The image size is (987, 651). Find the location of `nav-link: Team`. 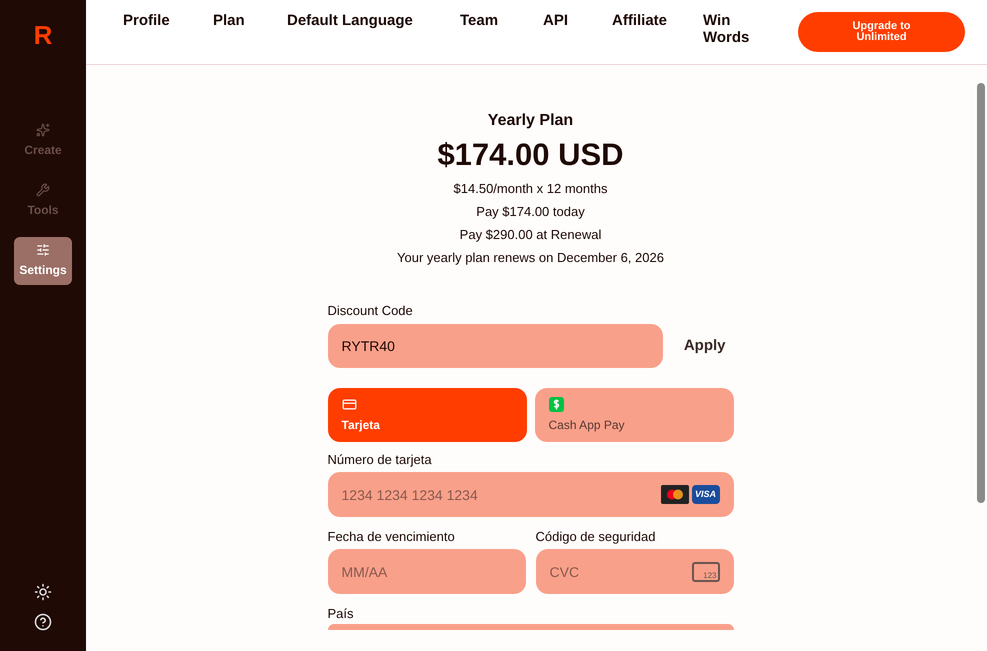

nav-link: Team is located at coordinates (501, 20).